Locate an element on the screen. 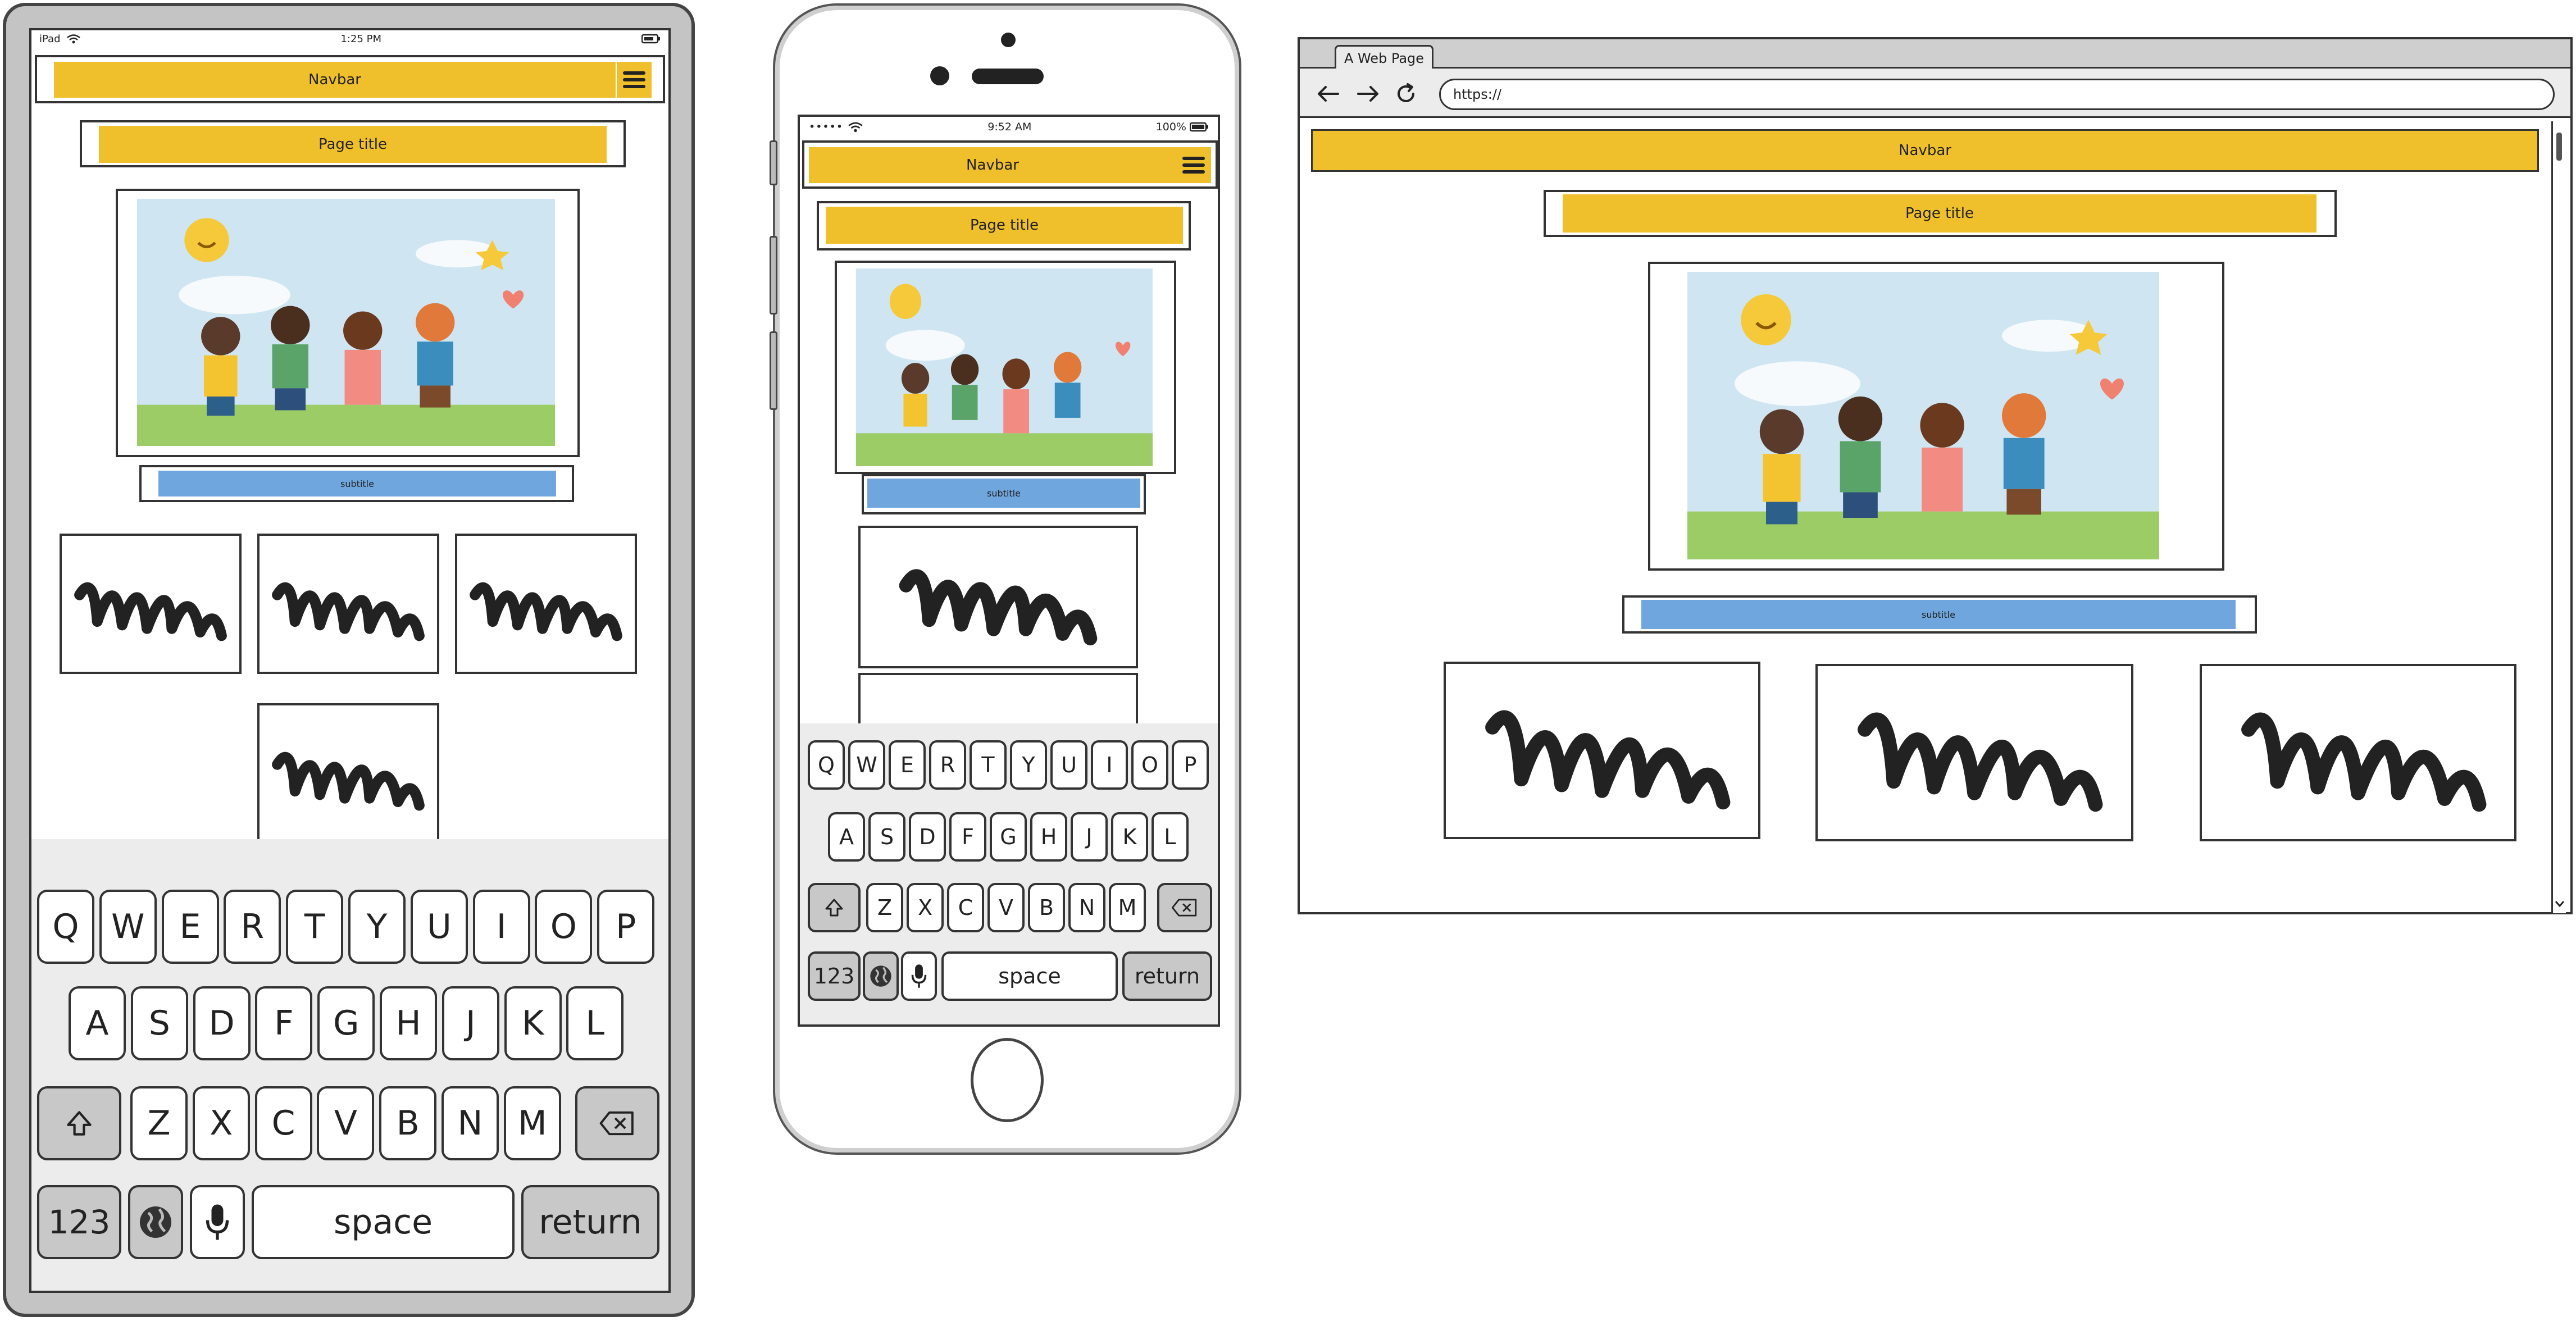 Image resolution: width=2576 pixels, height=1321 pixels. back-arrow-icon is located at coordinates (1328, 93).